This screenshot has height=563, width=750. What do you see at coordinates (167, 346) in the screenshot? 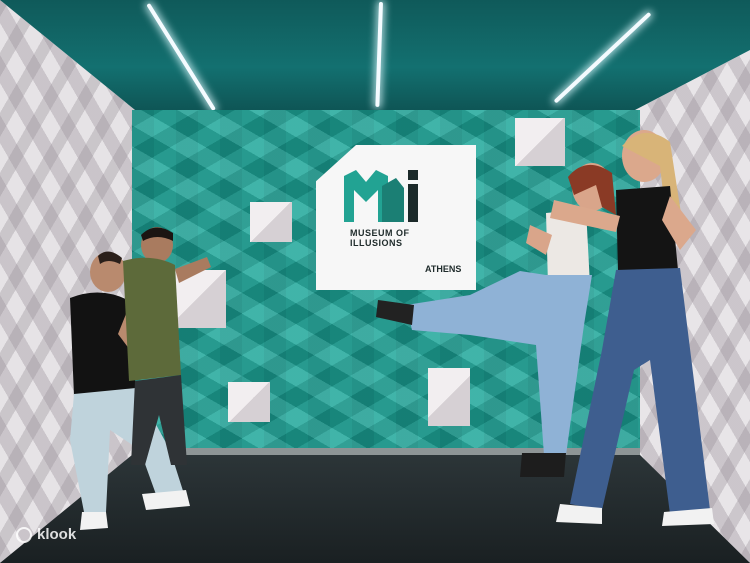
I see `person-back-green-shirt` at bounding box center [167, 346].